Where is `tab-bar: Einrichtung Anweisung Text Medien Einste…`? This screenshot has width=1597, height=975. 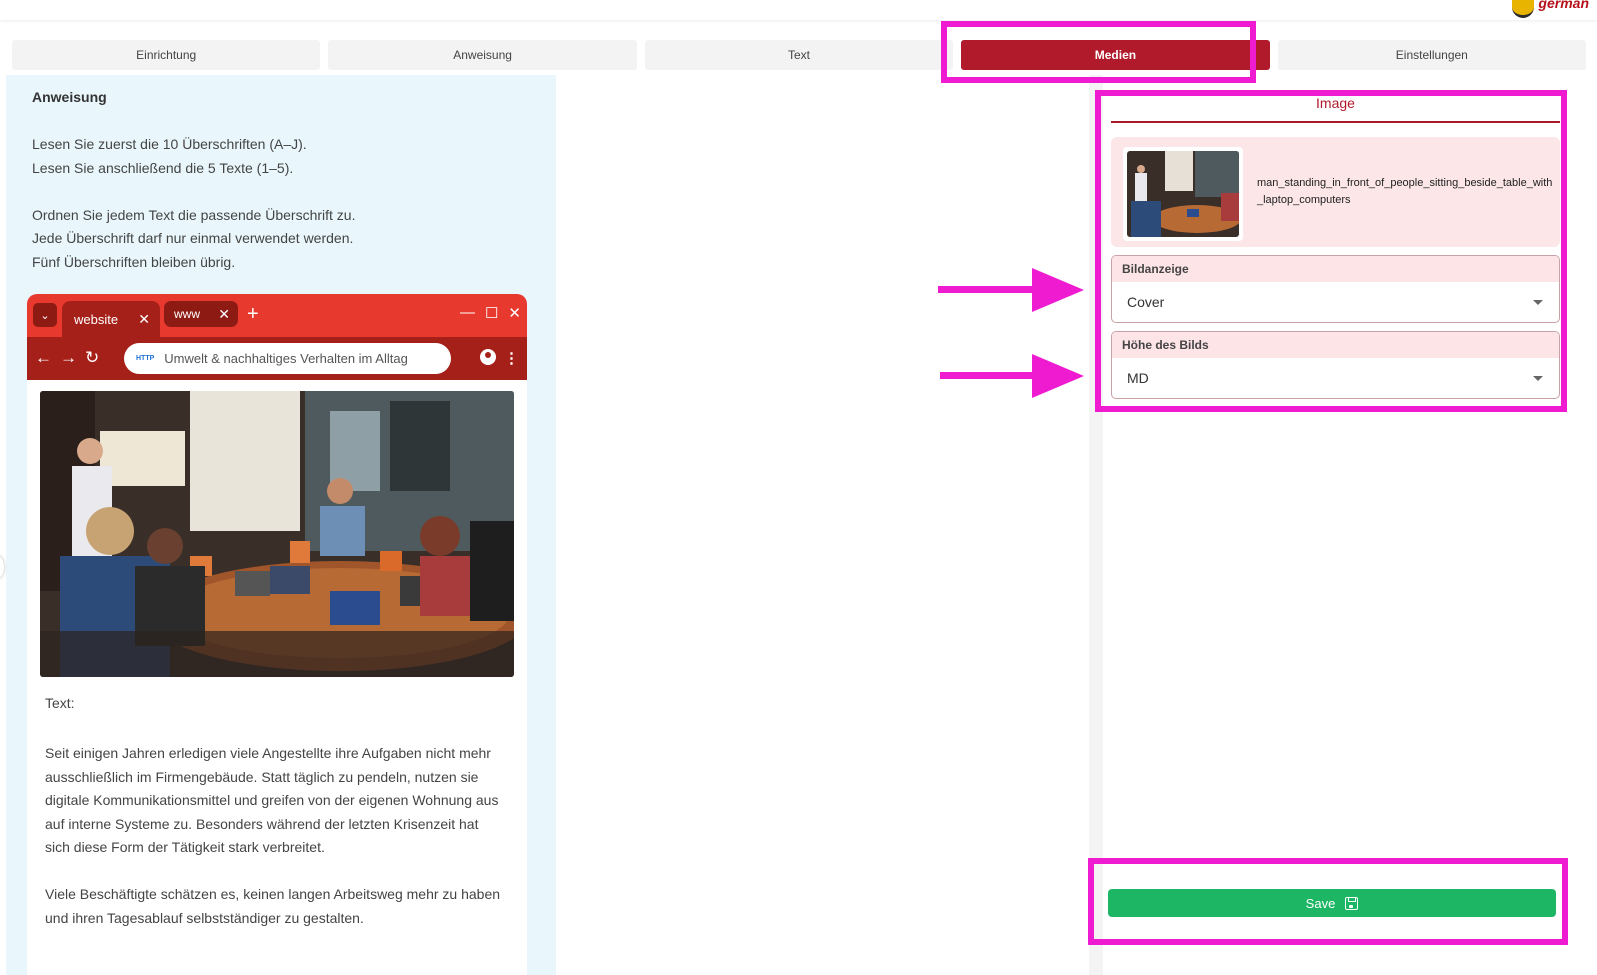 tab-bar: Einrichtung Anweisung Text Medien Einste… is located at coordinates (799, 55).